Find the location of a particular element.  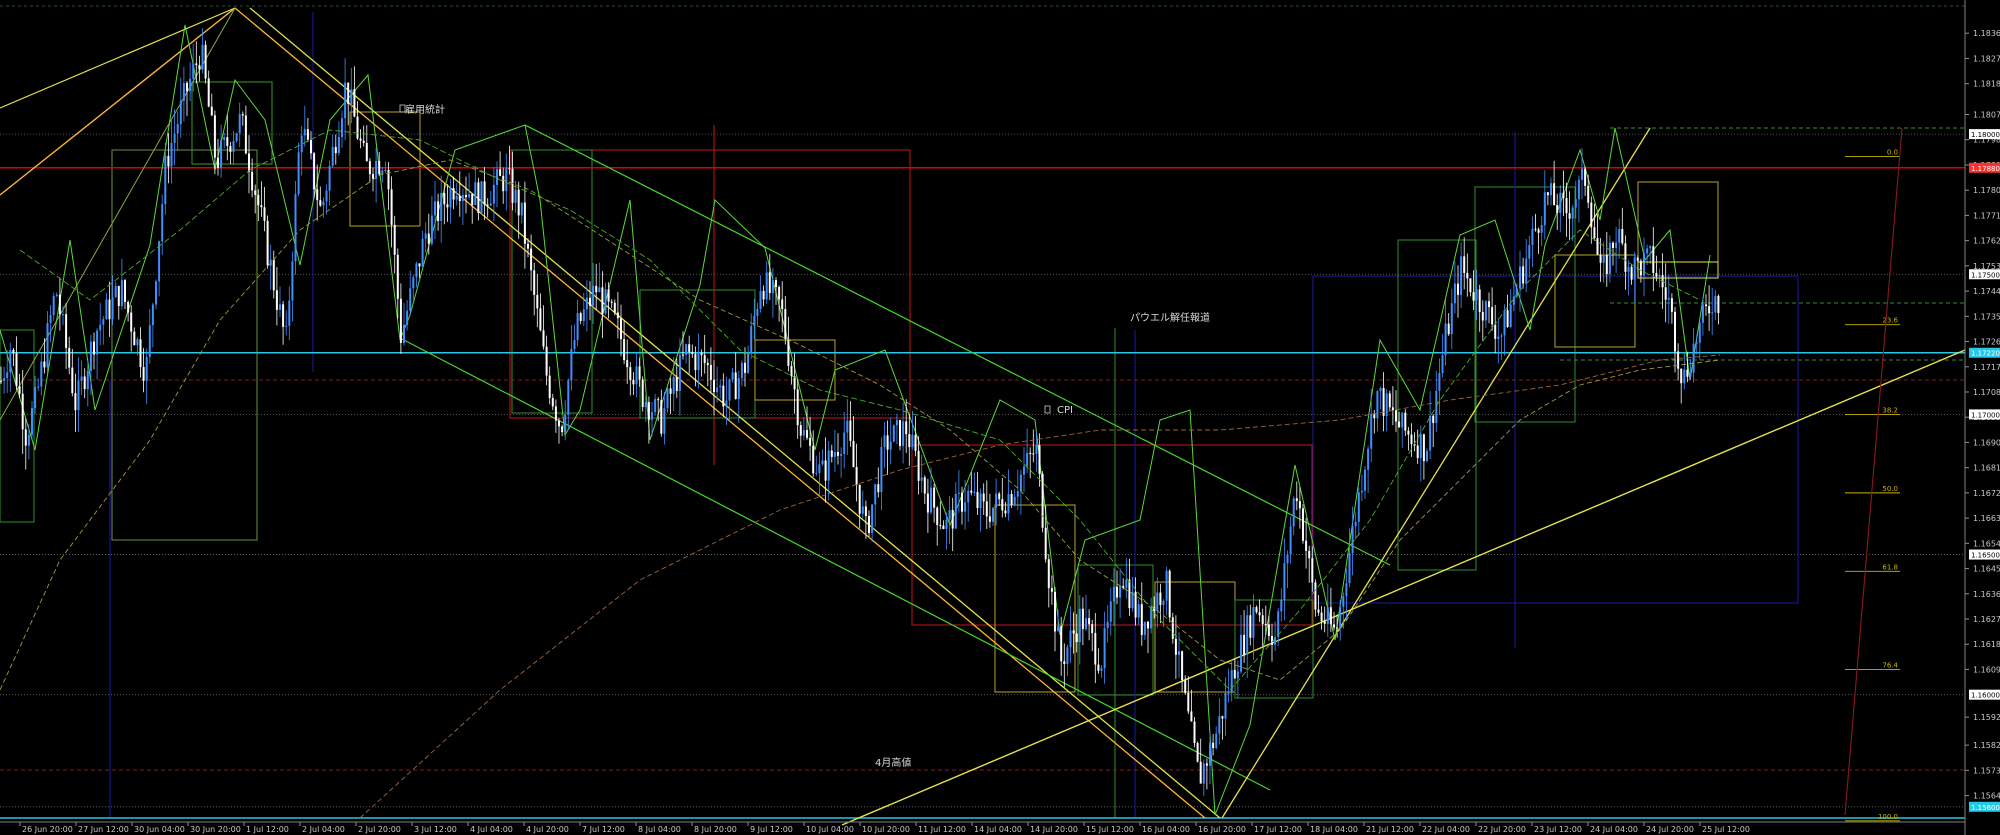

time-tick-label: 2 Jul 20:00 is located at coordinates (379, 829).